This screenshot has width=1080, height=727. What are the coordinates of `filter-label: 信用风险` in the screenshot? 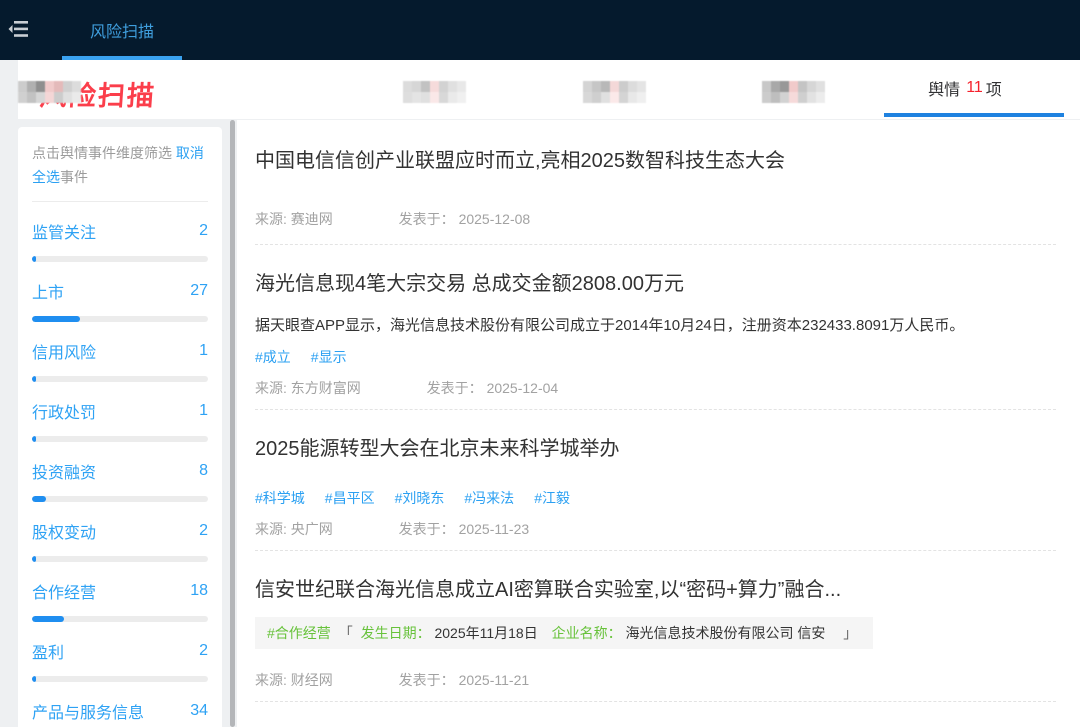 It's located at (64, 351).